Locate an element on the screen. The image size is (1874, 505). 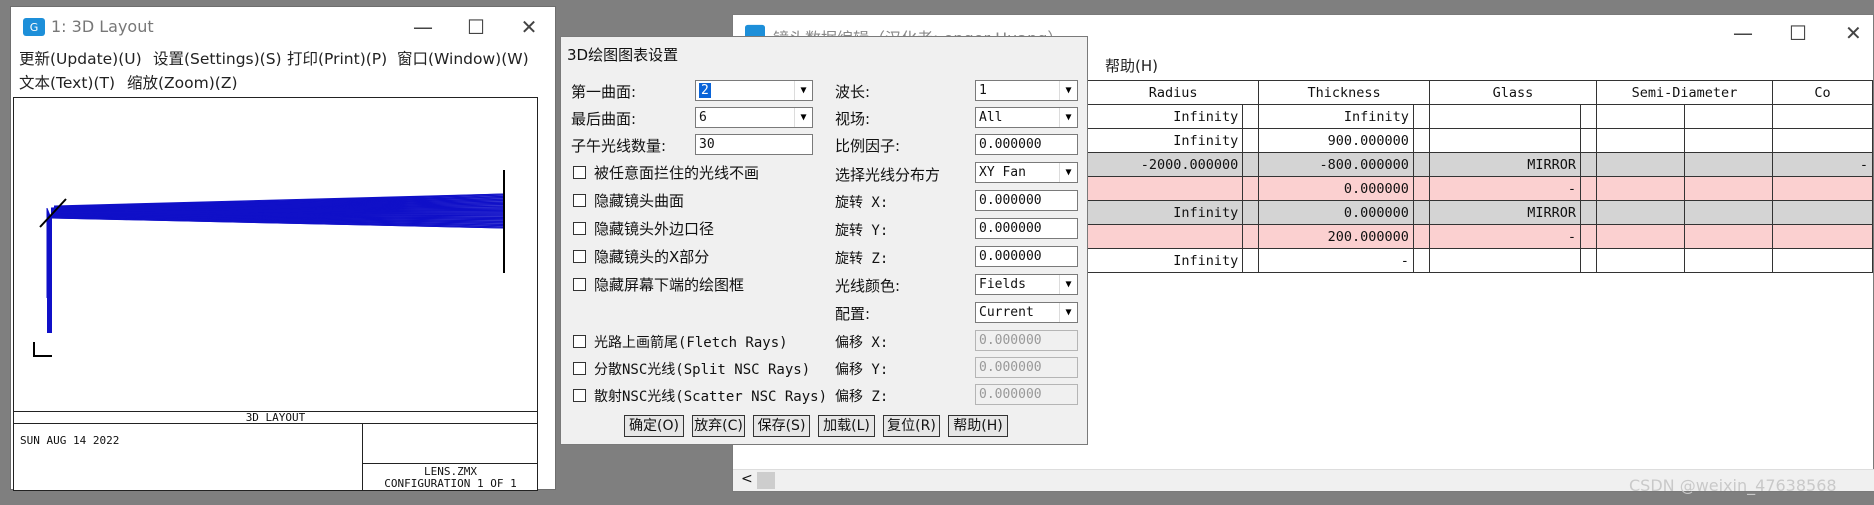
table-row: 0.000000- is located at coordinates (1479, 188).